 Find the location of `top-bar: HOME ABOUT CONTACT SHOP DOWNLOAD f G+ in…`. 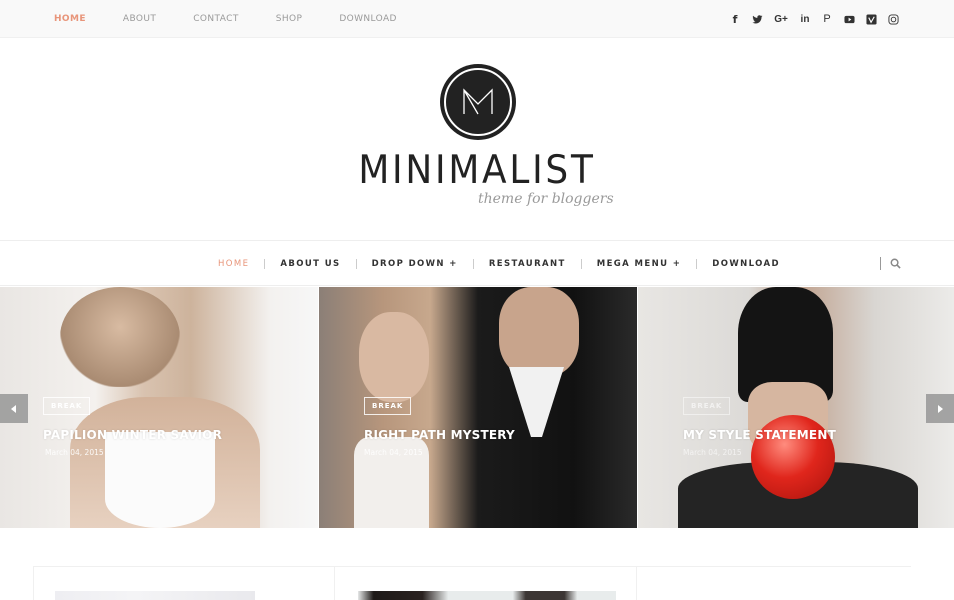

top-bar: HOME ABOUT CONTACT SHOP DOWNLOAD f G+ in… is located at coordinates (477, 19).